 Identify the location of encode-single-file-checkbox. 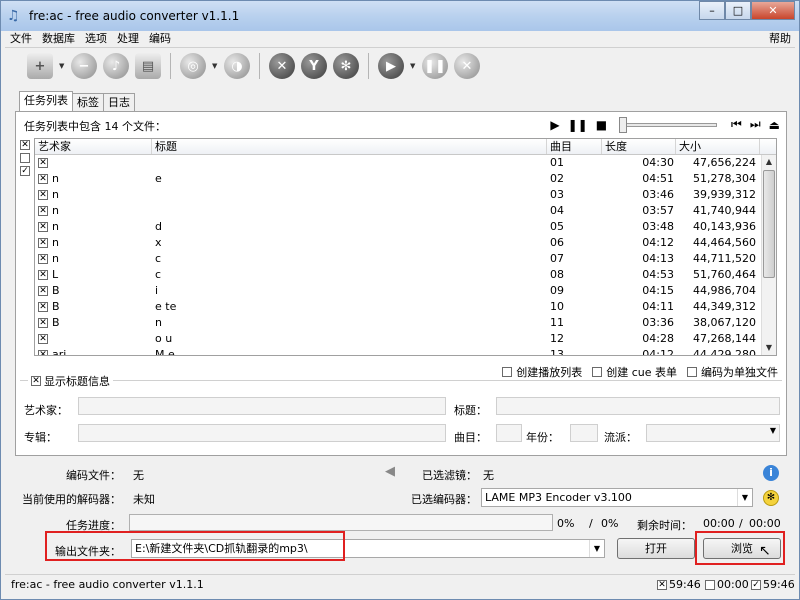
(692, 372).